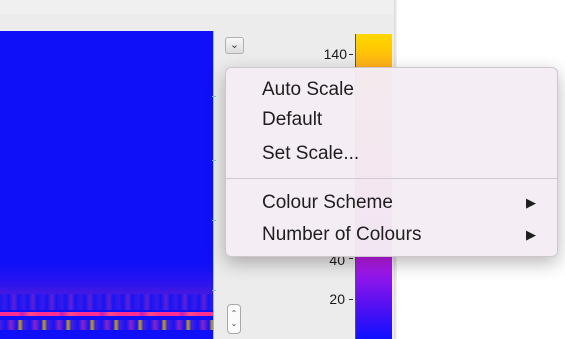 The width and height of the screenshot is (565, 339). I want to click on menu-item-default: Default, so click(292, 120).